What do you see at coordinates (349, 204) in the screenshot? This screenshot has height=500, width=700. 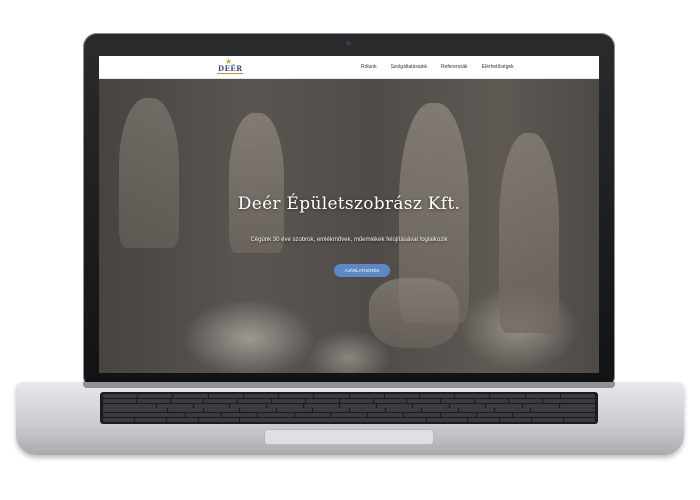 I see `hero-title: Deér Épületszobrász Kft.` at bounding box center [349, 204].